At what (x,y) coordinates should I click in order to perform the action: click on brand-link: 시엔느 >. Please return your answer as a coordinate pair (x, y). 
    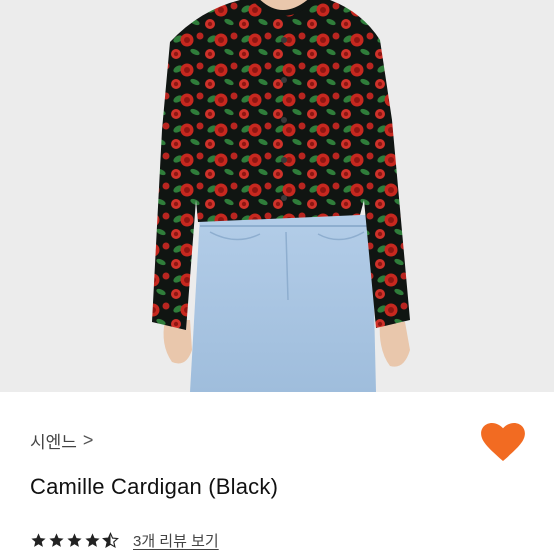
    Looking at the image, I should click on (61, 440).